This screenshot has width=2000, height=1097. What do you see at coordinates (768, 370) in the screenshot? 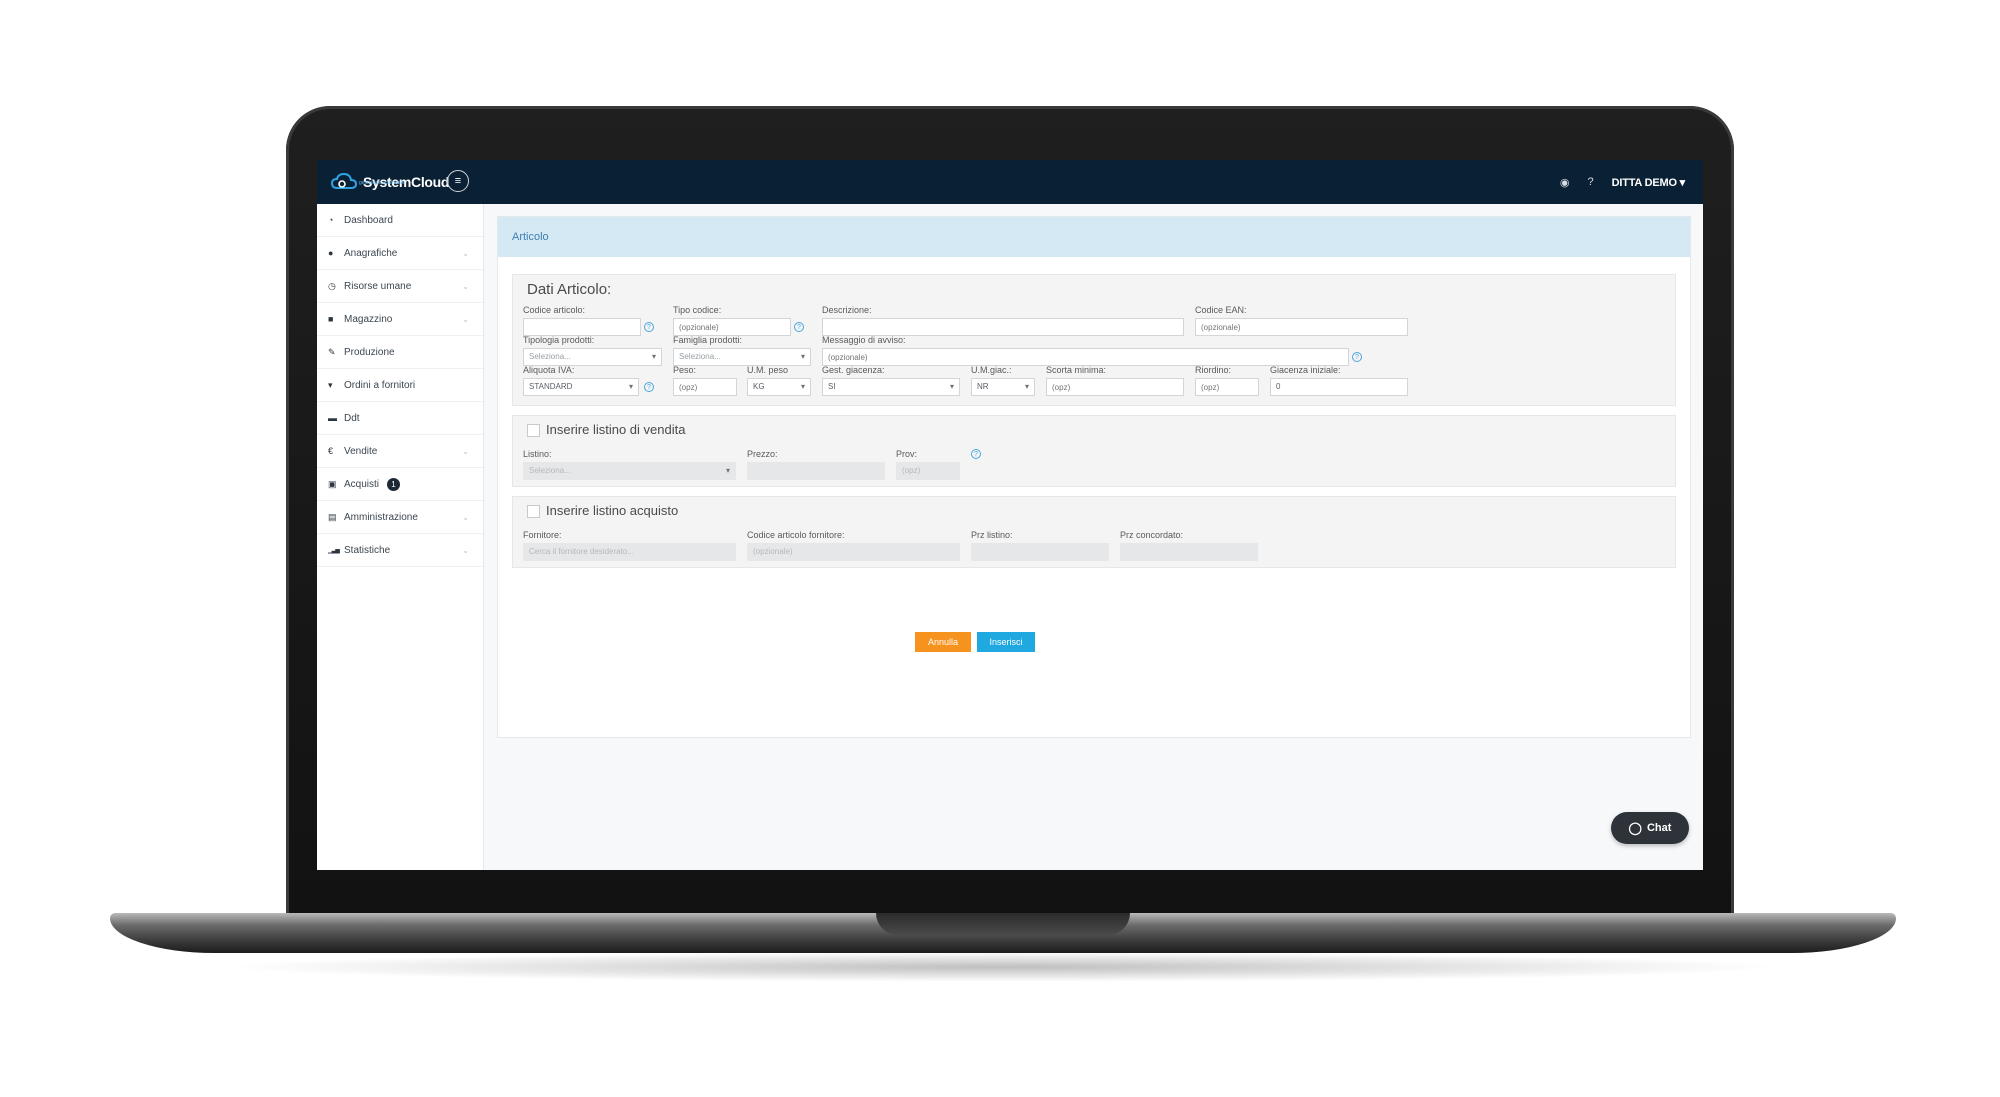
I see `um-peso-label: U.M. peso` at bounding box center [768, 370].